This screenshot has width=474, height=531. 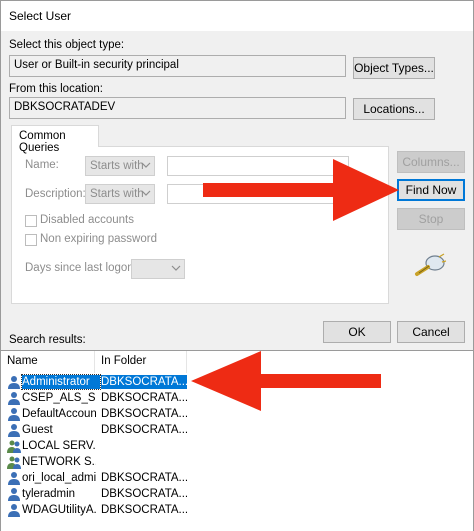 What do you see at coordinates (59, 478) in the screenshot?
I see `row-name: ori_local_admin` at bounding box center [59, 478].